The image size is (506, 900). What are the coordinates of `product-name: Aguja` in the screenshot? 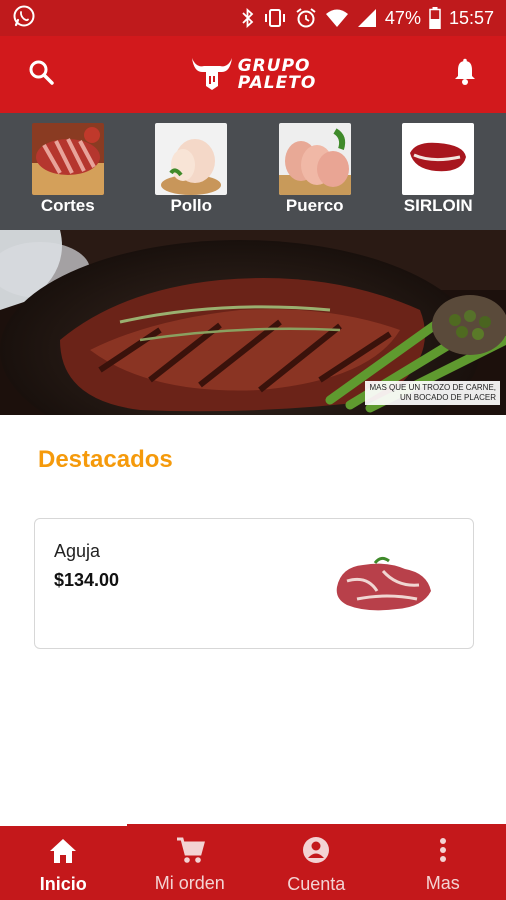 It's located at (77, 551).